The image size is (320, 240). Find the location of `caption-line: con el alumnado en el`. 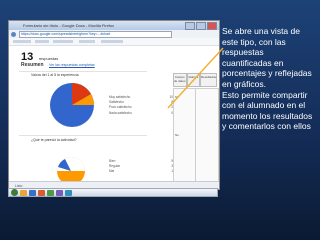

caption-line: con el alumnado en el is located at coordinates (264, 105).